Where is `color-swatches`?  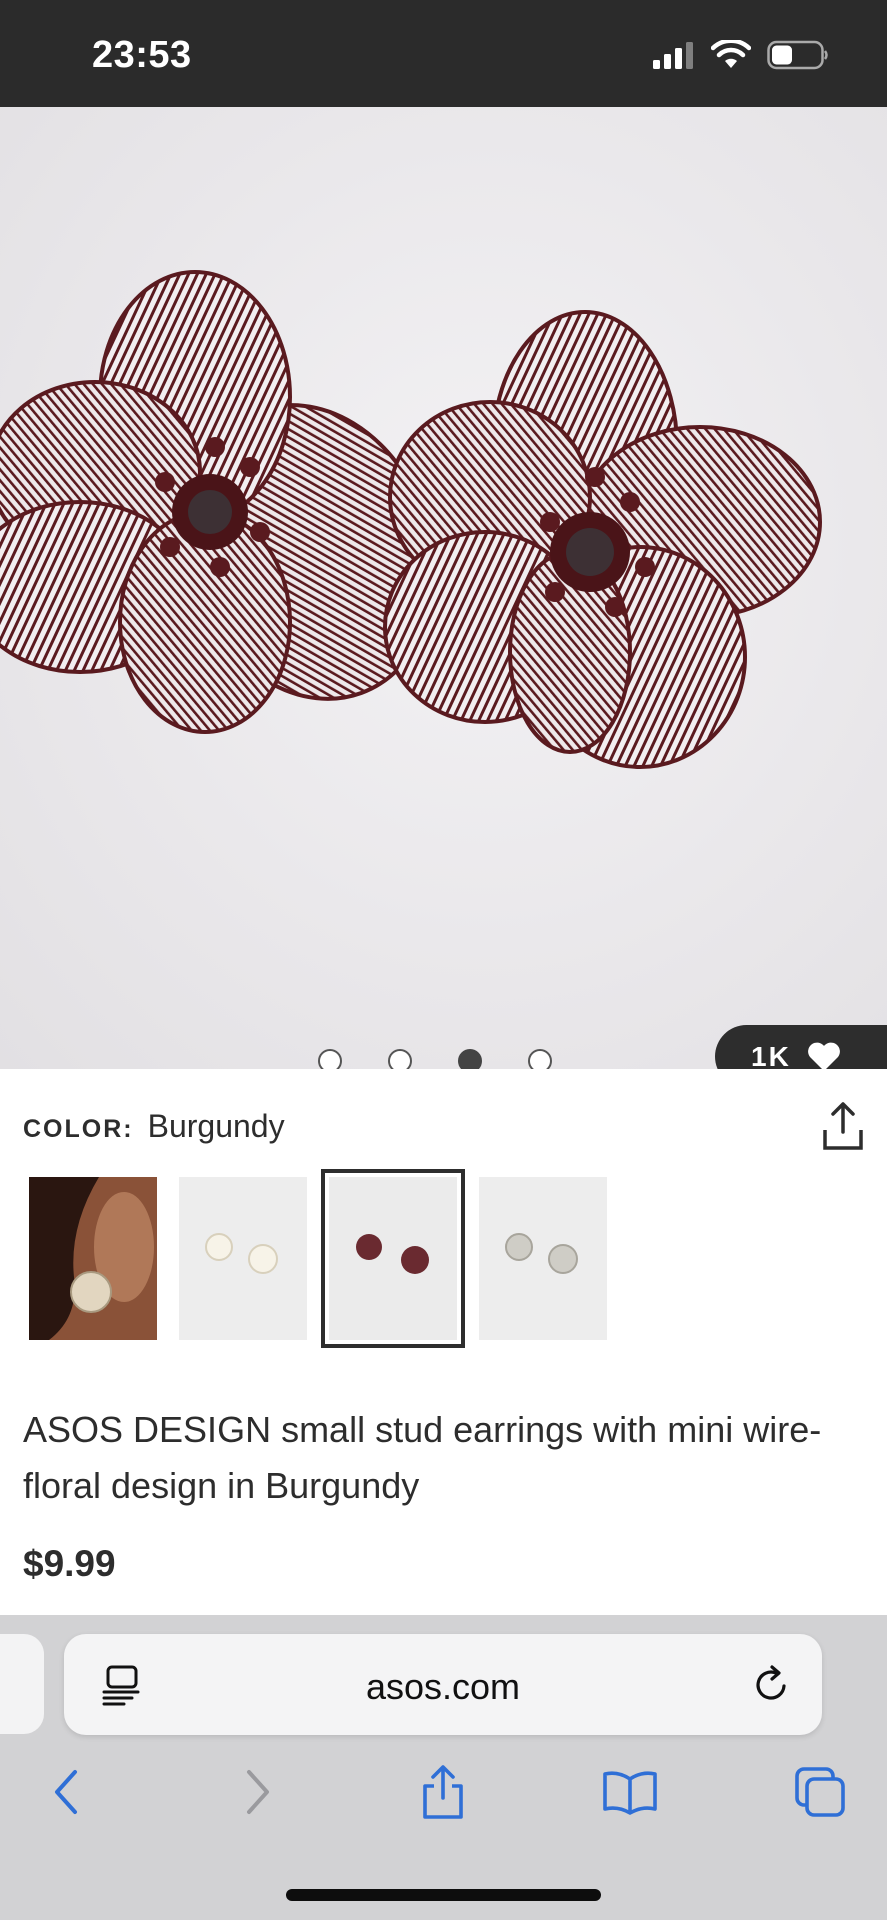
color-swatches is located at coordinates (318, 1258).